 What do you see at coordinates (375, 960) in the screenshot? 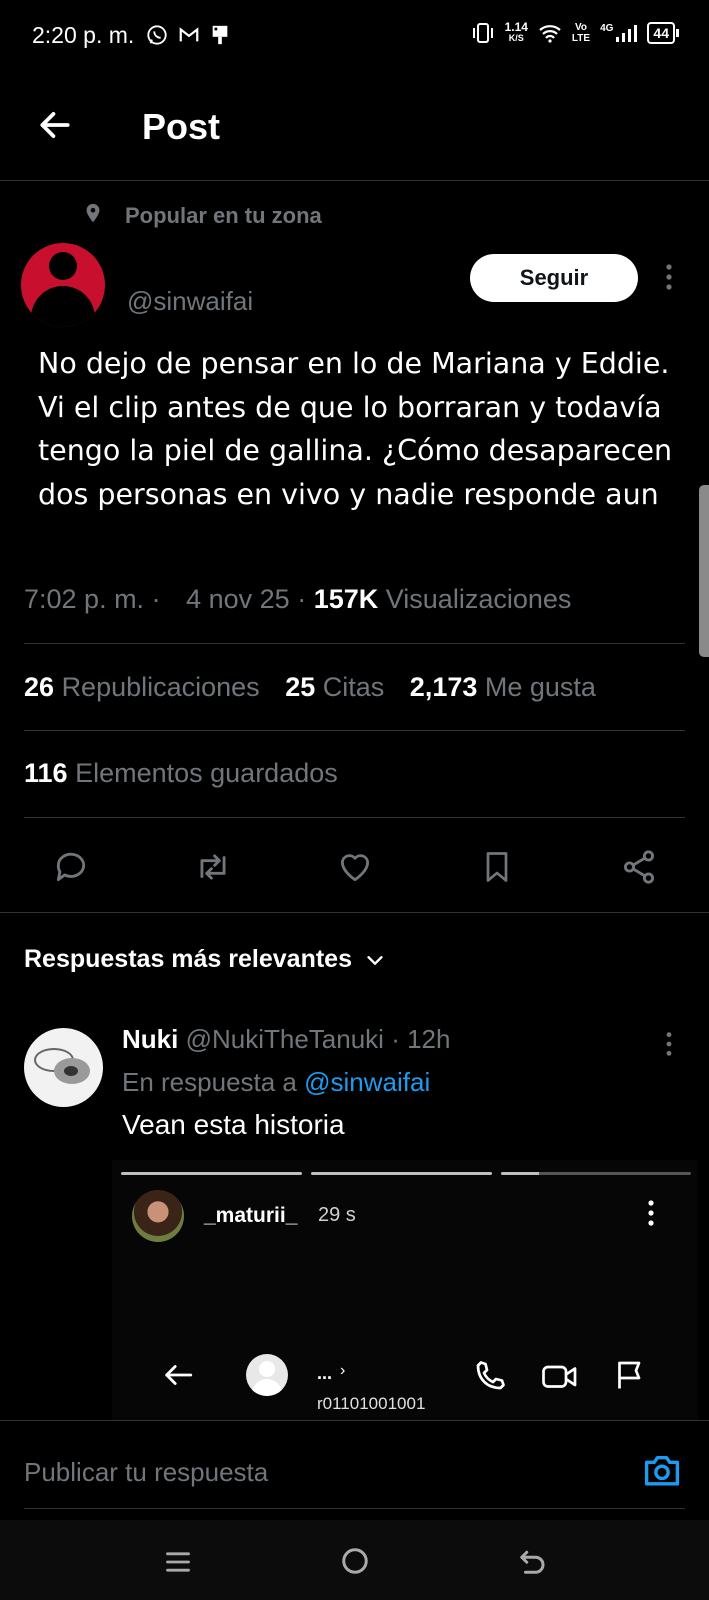
I see `chevron-down-icon` at bounding box center [375, 960].